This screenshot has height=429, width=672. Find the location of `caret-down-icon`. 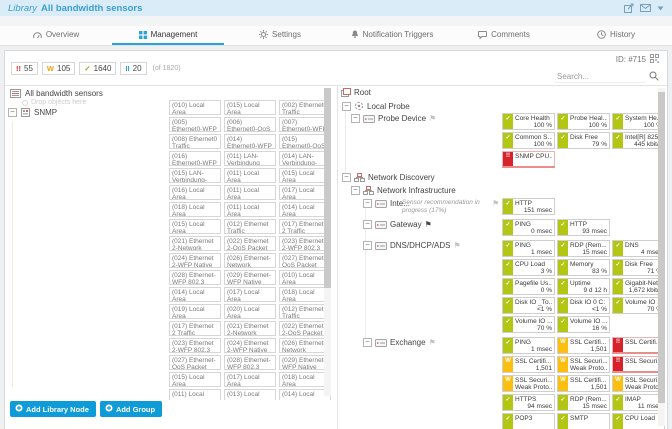

caret-down-icon is located at coordinates (660, 8).